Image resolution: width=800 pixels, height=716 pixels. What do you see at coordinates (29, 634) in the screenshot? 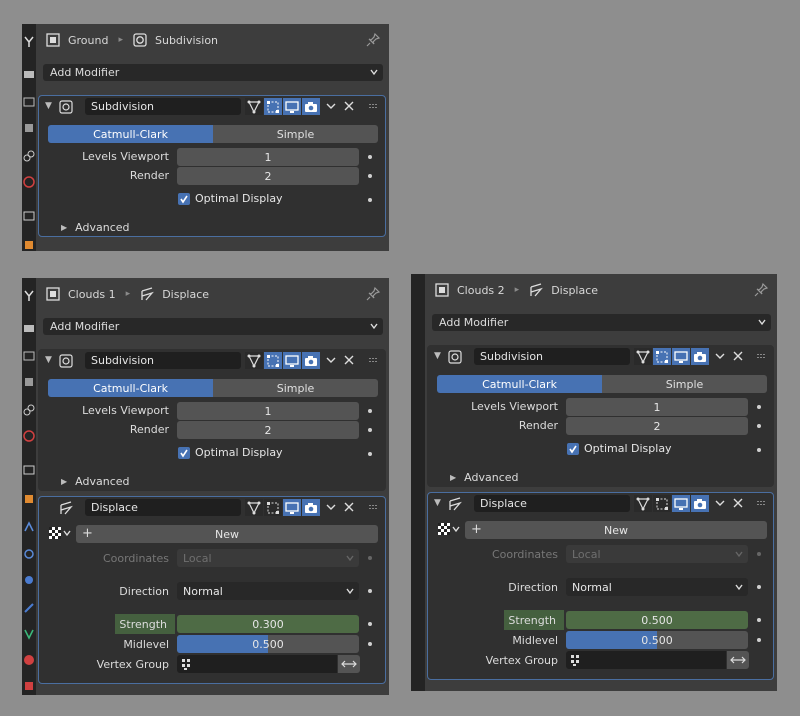
I see `data-tab-icon` at bounding box center [29, 634].